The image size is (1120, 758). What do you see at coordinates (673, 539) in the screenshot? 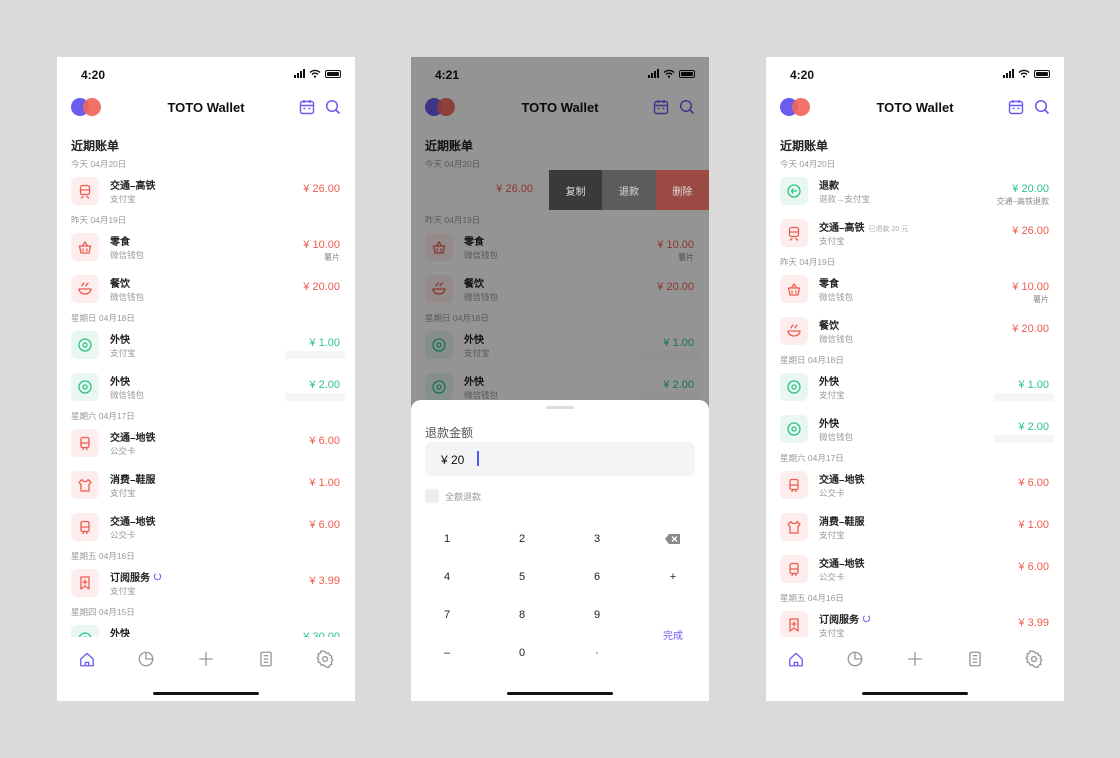
I see `backspace-key` at bounding box center [673, 539].